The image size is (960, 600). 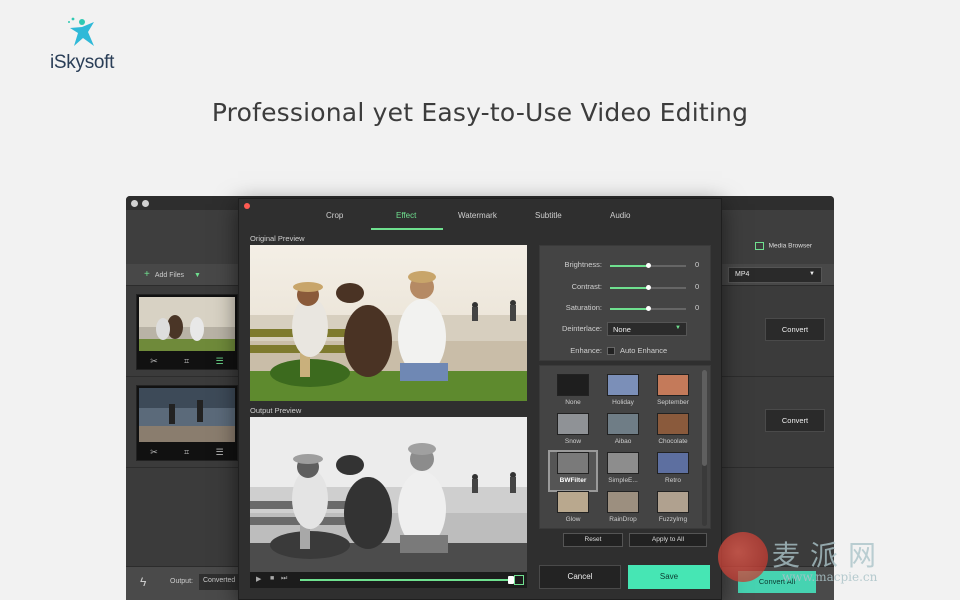 What do you see at coordinates (143, 582) in the screenshot?
I see `lightning-icon: ϟ` at bounding box center [143, 582].